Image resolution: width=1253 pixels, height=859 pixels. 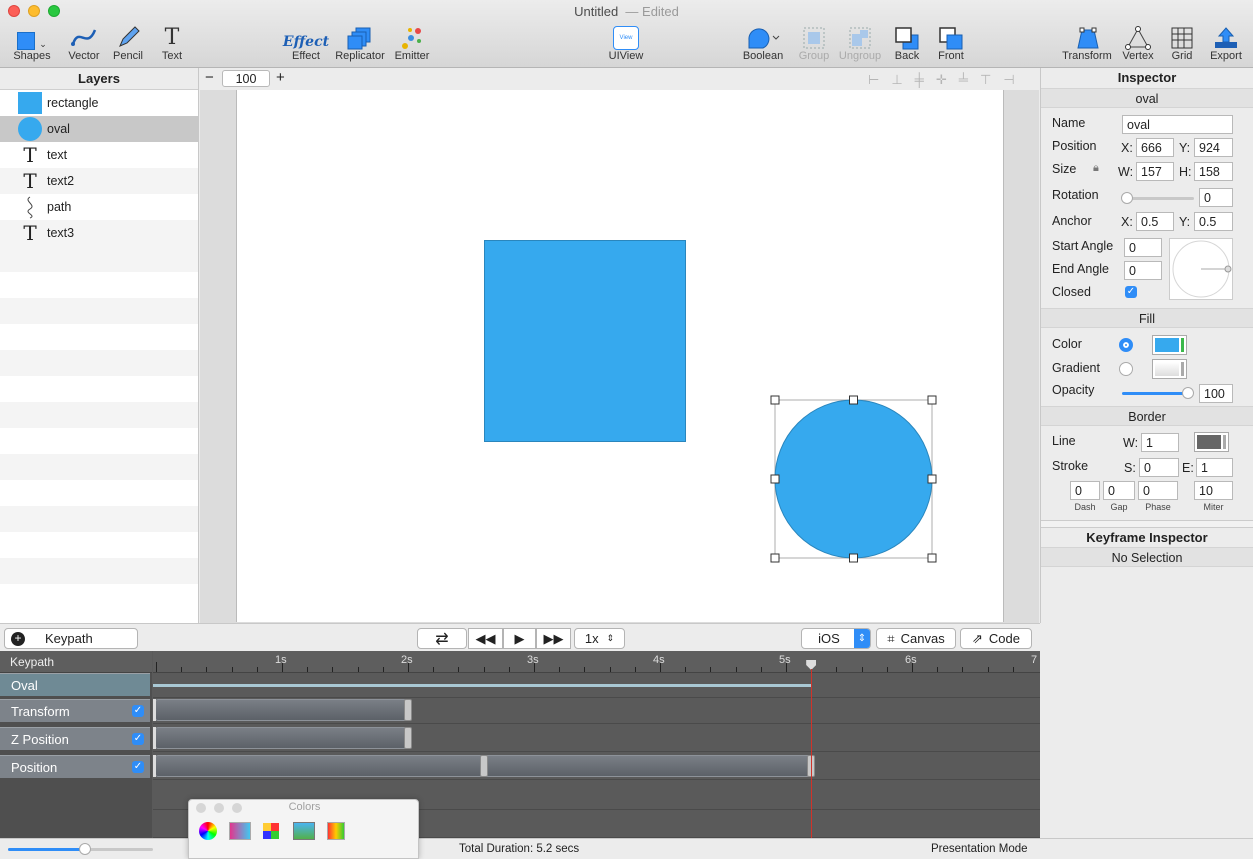 What do you see at coordinates (1159, 467) in the screenshot?
I see `stroke-start-field: 0` at bounding box center [1159, 467].